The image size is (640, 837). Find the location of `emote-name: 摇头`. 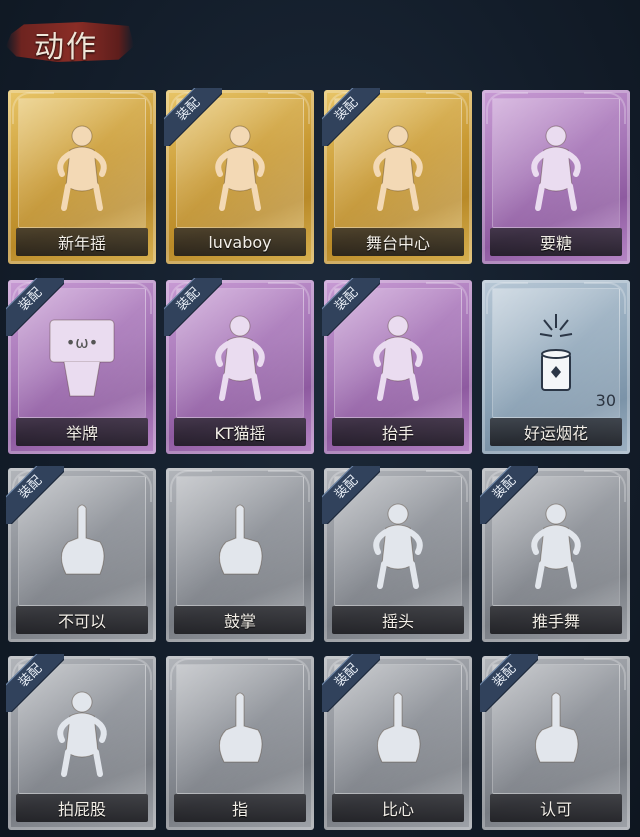

emote-name: 摇头 is located at coordinates (397, 621).